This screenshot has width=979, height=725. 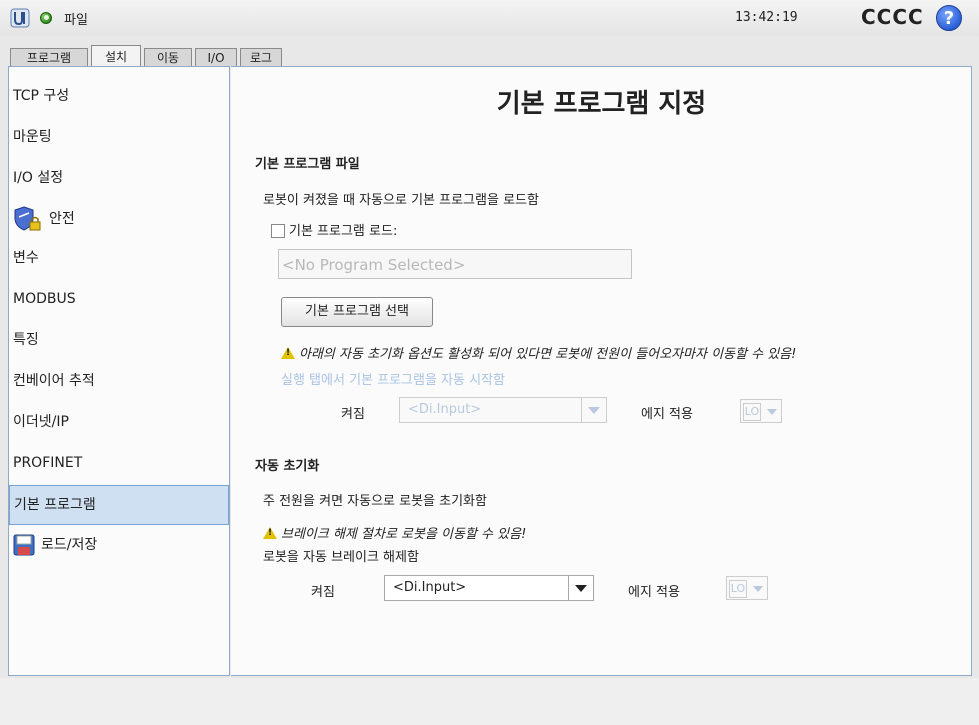 I want to click on sidebar-item-label: PROFINET, so click(x=48, y=463).